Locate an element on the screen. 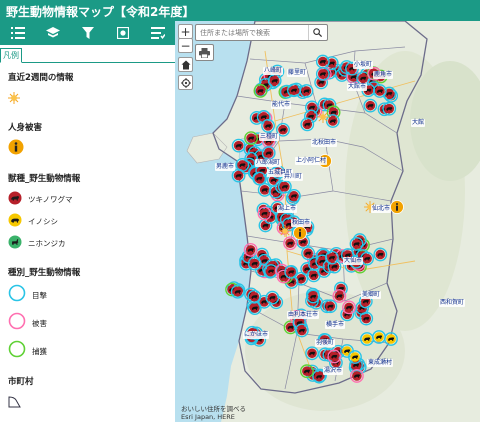  info-orange-icon is located at coordinates (16, 149).